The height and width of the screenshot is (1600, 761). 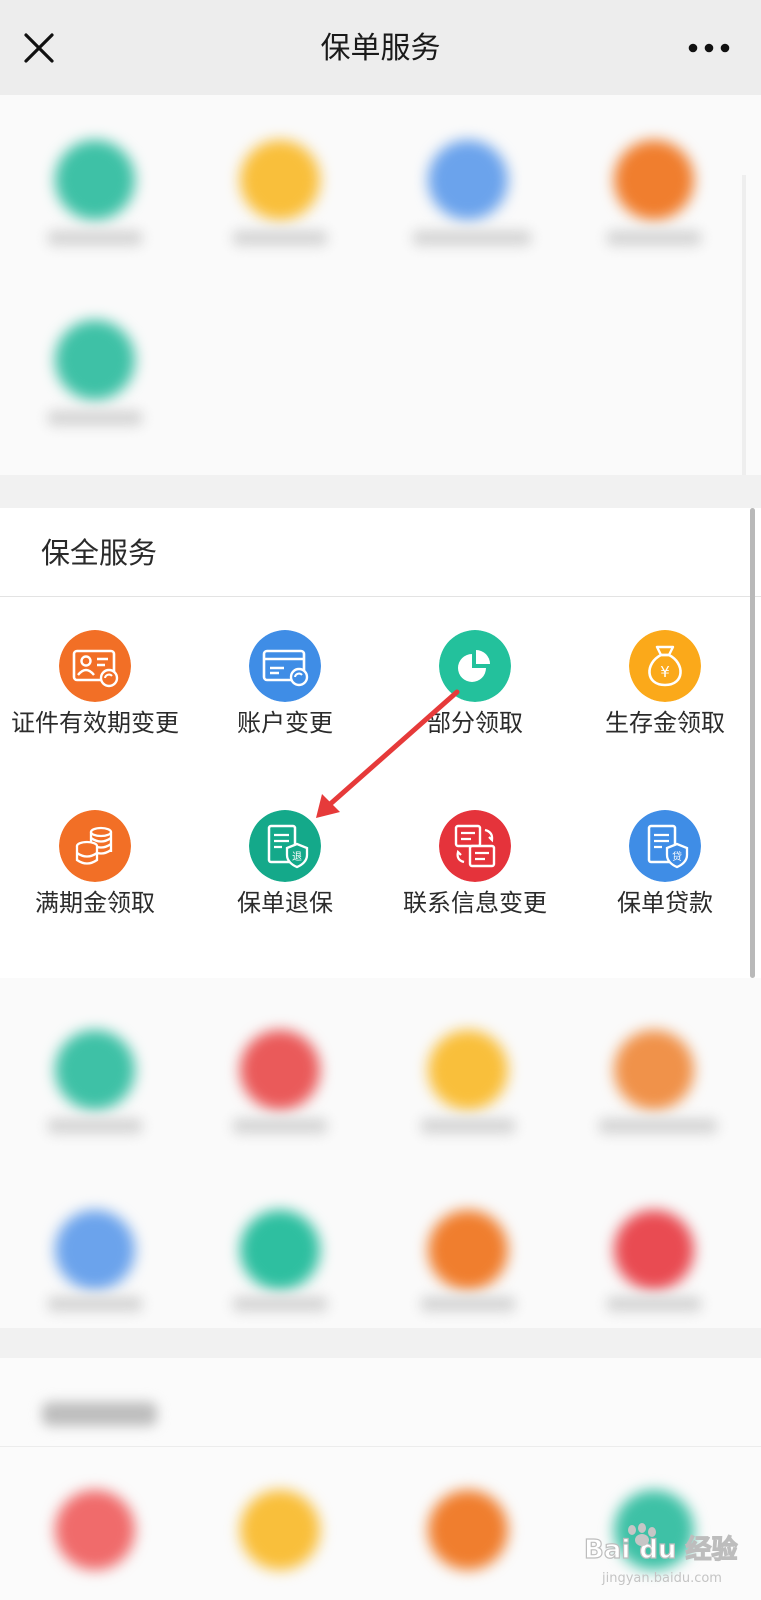 I want to click on document-shield-refund-icon: 退, so click(x=285, y=846).